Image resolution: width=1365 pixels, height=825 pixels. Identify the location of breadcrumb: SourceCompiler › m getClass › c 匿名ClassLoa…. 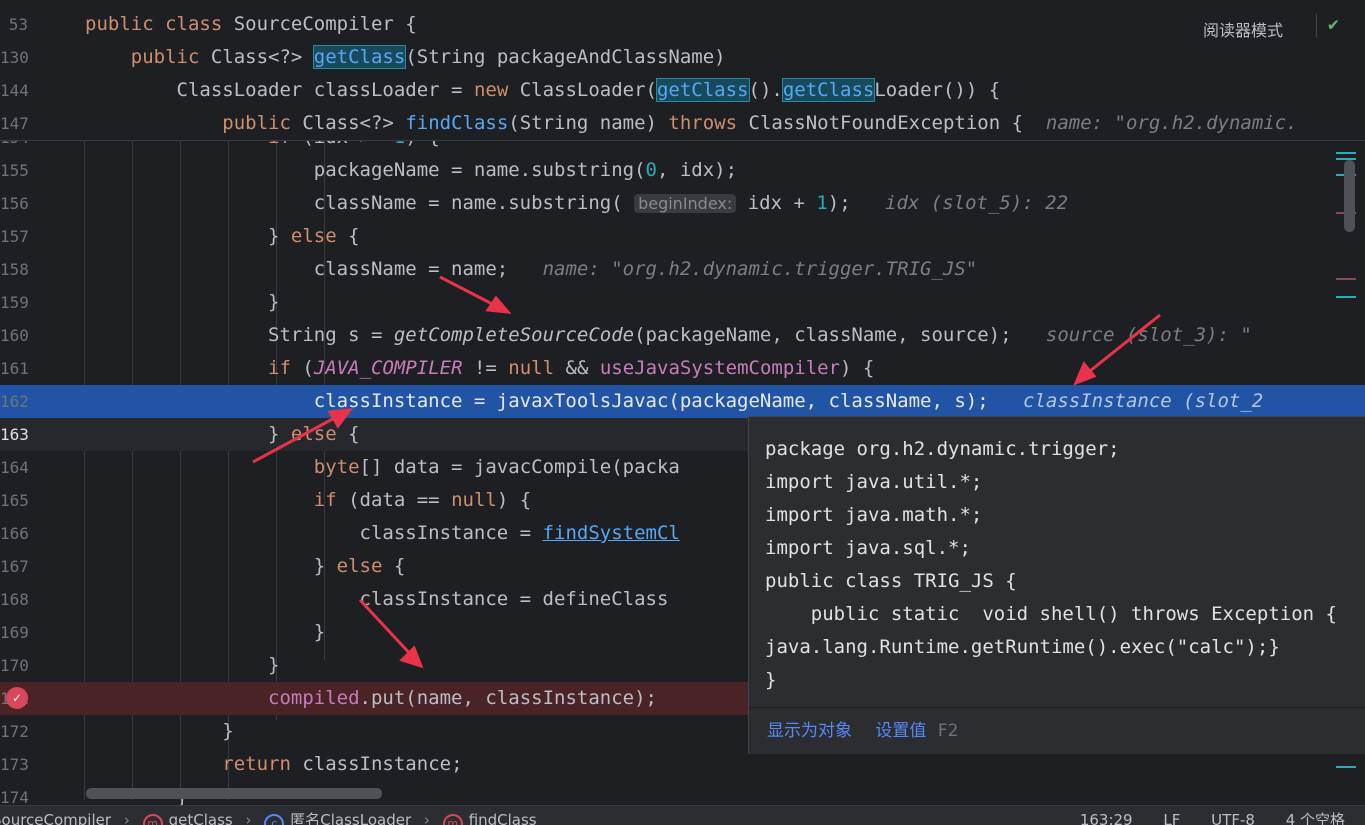
(272, 817).